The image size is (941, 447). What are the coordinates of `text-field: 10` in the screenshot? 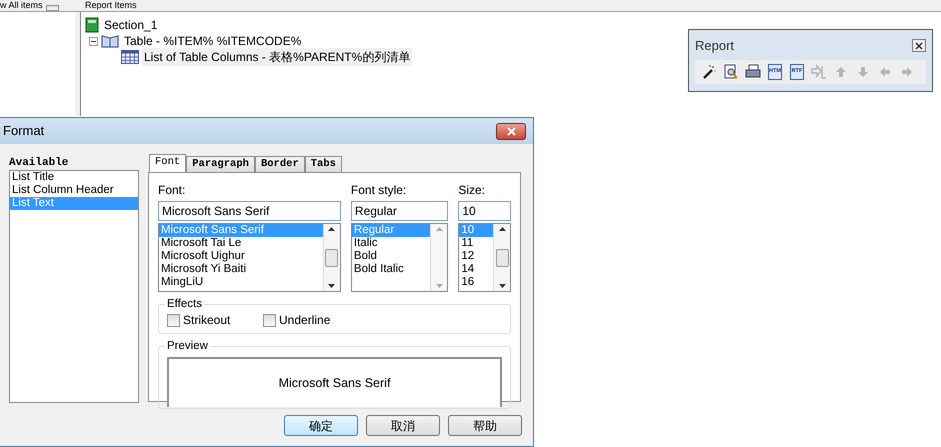 It's located at (485, 211).